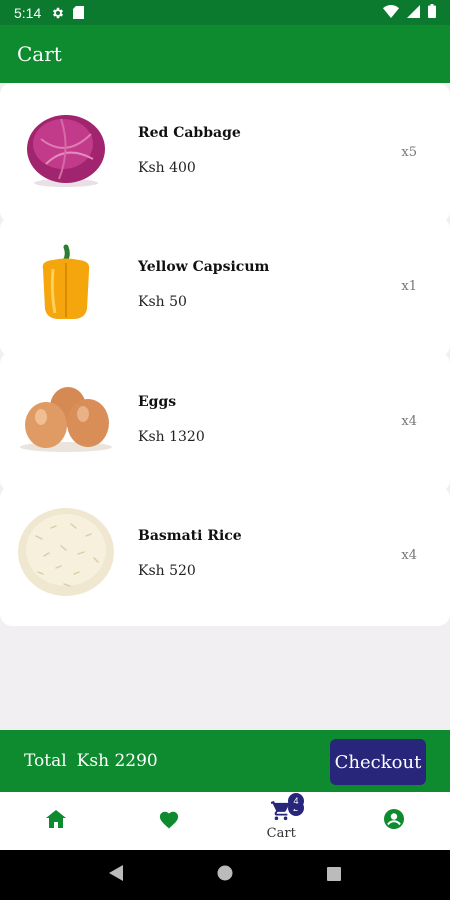 The width and height of the screenshot is (450, 900). Describe the element at coordinates (162, 302) in the screenshot. I see `item-price: Ksh 50` at that location.